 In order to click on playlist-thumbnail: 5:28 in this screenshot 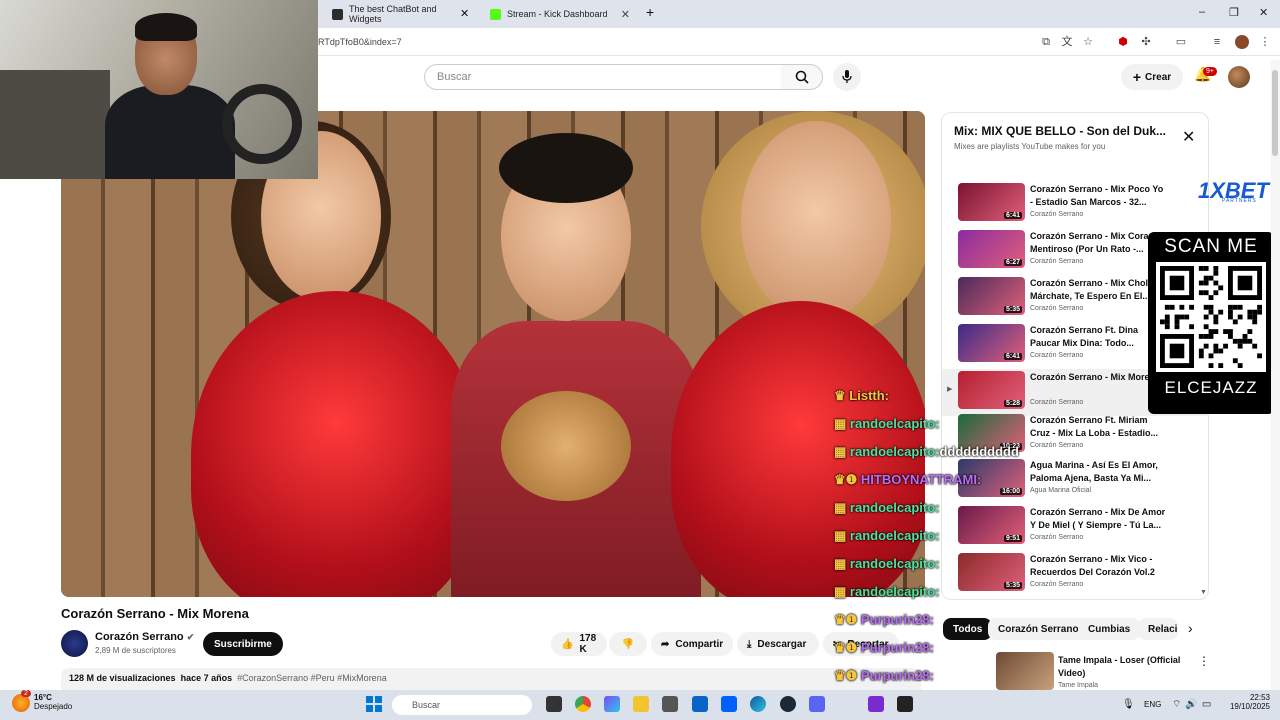, I will do `click(991, 390)`.